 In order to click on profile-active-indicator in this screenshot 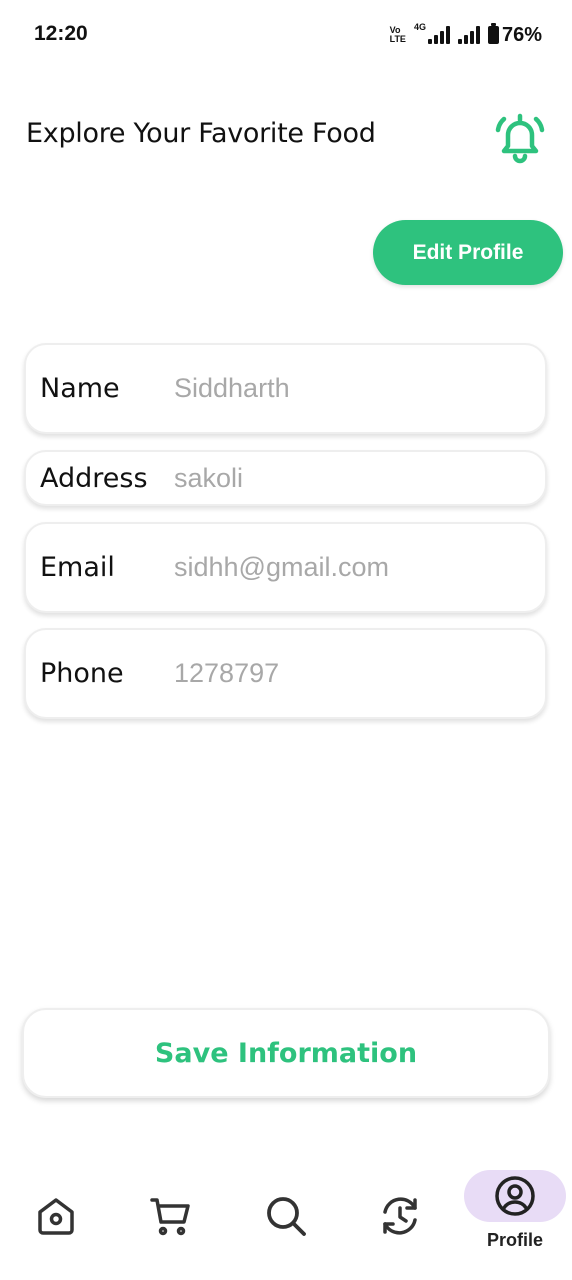, I will do `click(515, 1196)`.